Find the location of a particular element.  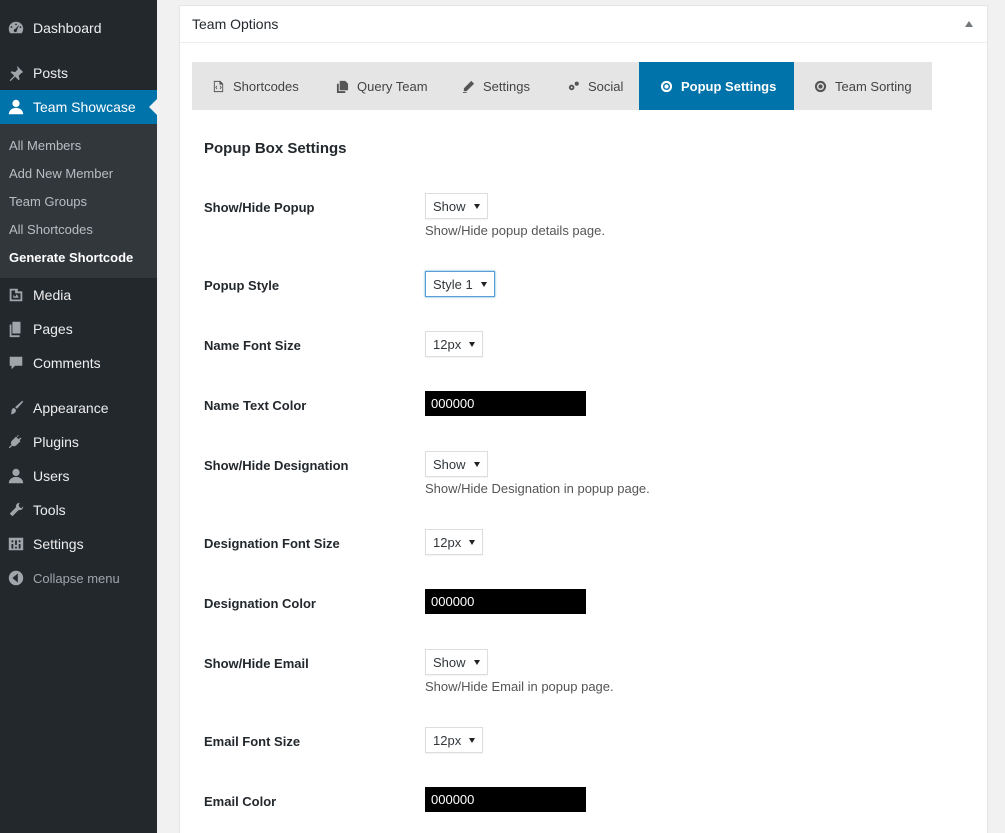

menu-dashboard: Dashboard is located at coordinates (78, 28).